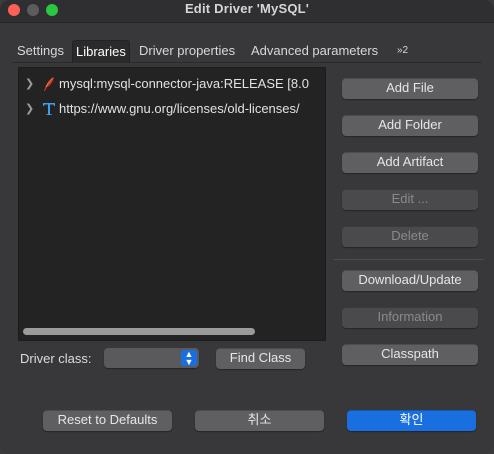  What do you see at coordinates (410, 317) in the screenshot?
I see `information-button: Information` at bounding box center [410, 317].